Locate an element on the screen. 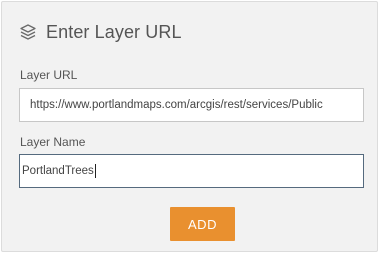 The width and height of the screenshot is (379, 253). layer-name-label: Layer Name is located at coordinates (53, 142).